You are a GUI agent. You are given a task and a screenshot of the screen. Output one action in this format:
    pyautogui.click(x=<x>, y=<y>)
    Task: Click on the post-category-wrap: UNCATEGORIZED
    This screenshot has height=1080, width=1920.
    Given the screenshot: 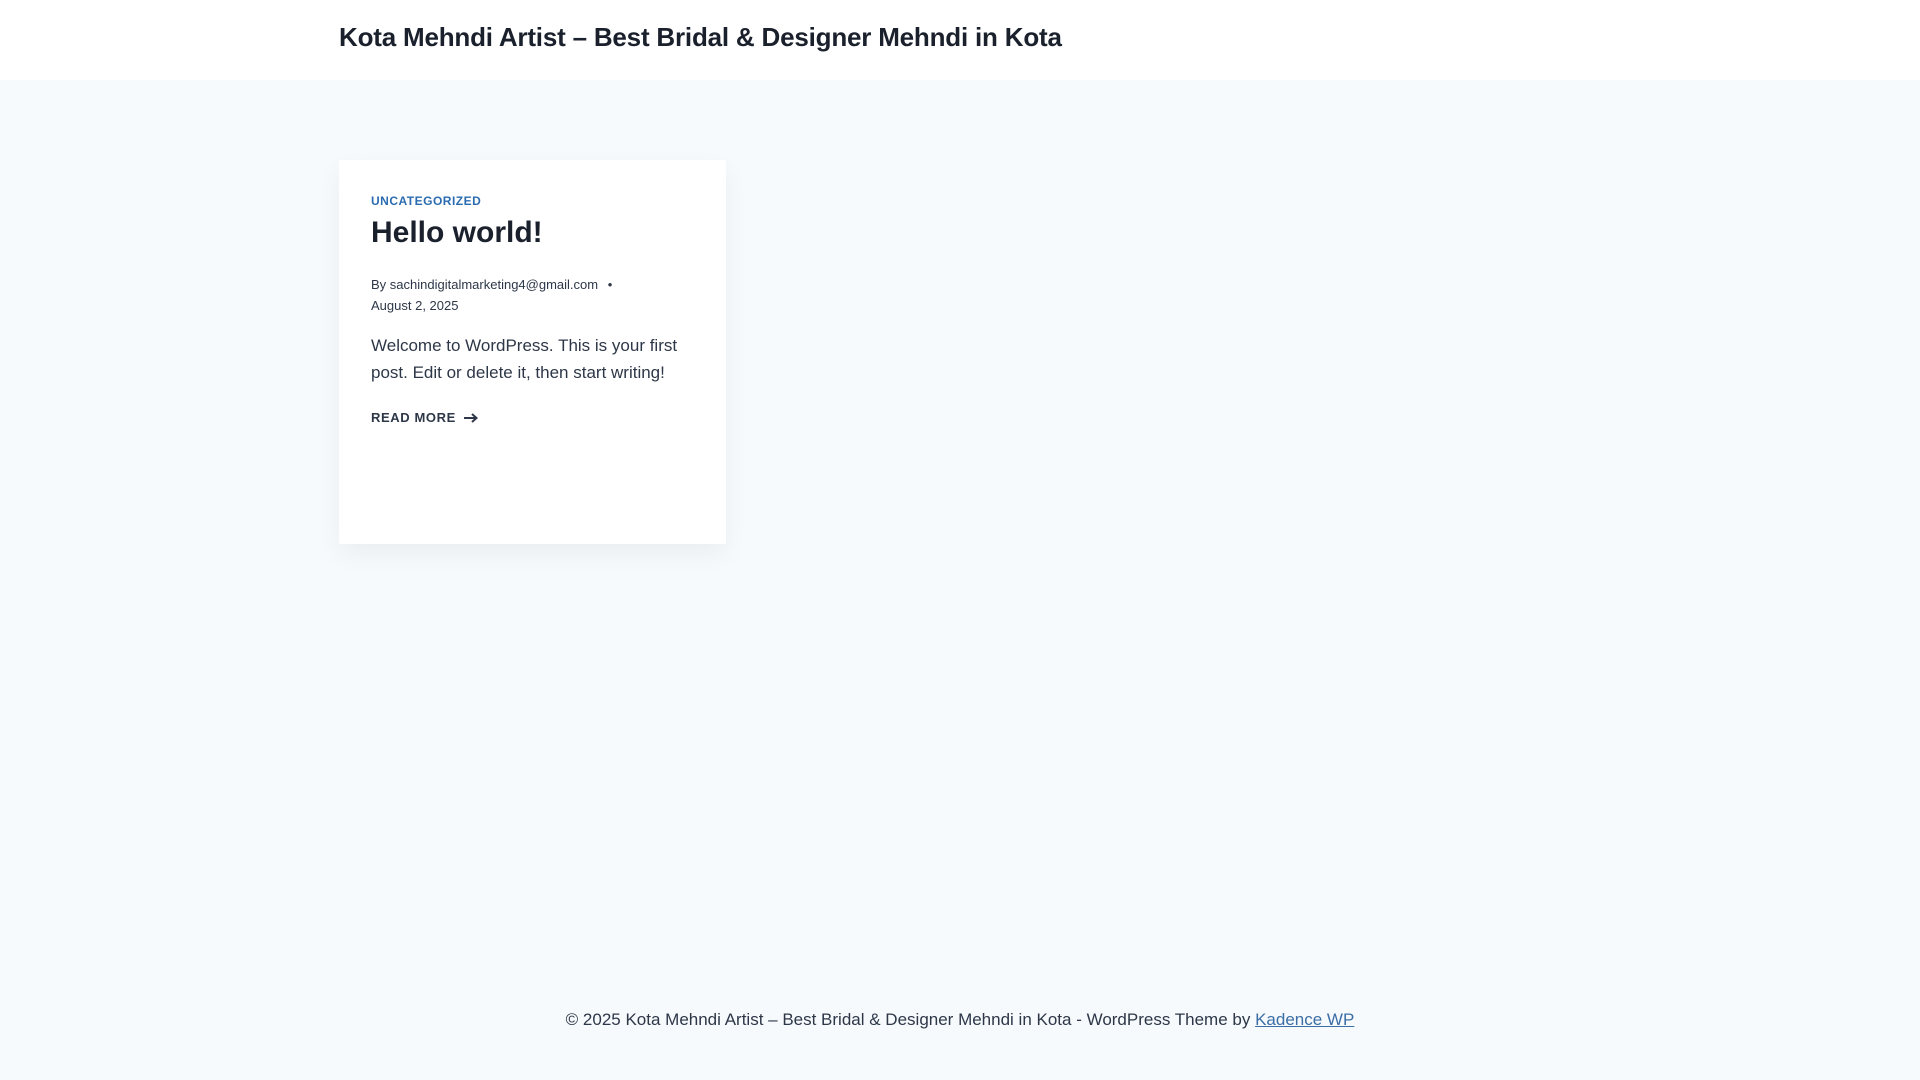 What is the action you would take?
    pyautogui.click(x=426, y=201)
    